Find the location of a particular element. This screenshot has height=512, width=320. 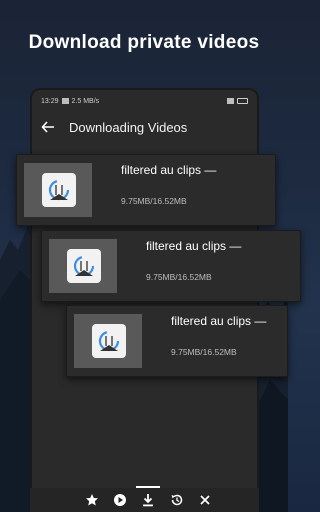

battery-icon is located at coordinates (242, 101).